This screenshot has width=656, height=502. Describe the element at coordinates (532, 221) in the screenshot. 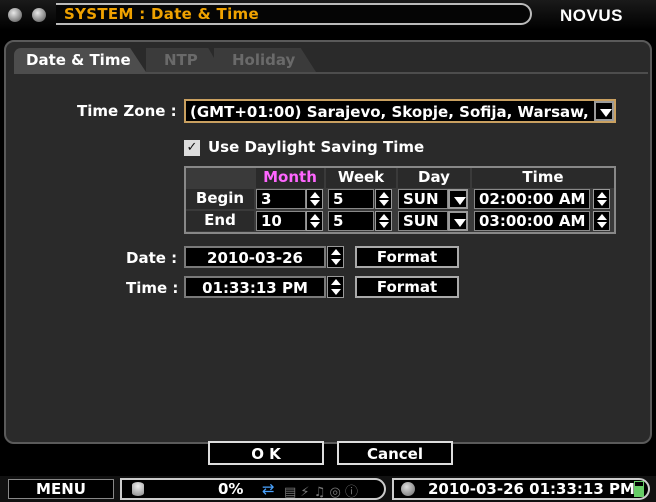

I see `end-time-field: 03:00:00 AM` at that location.